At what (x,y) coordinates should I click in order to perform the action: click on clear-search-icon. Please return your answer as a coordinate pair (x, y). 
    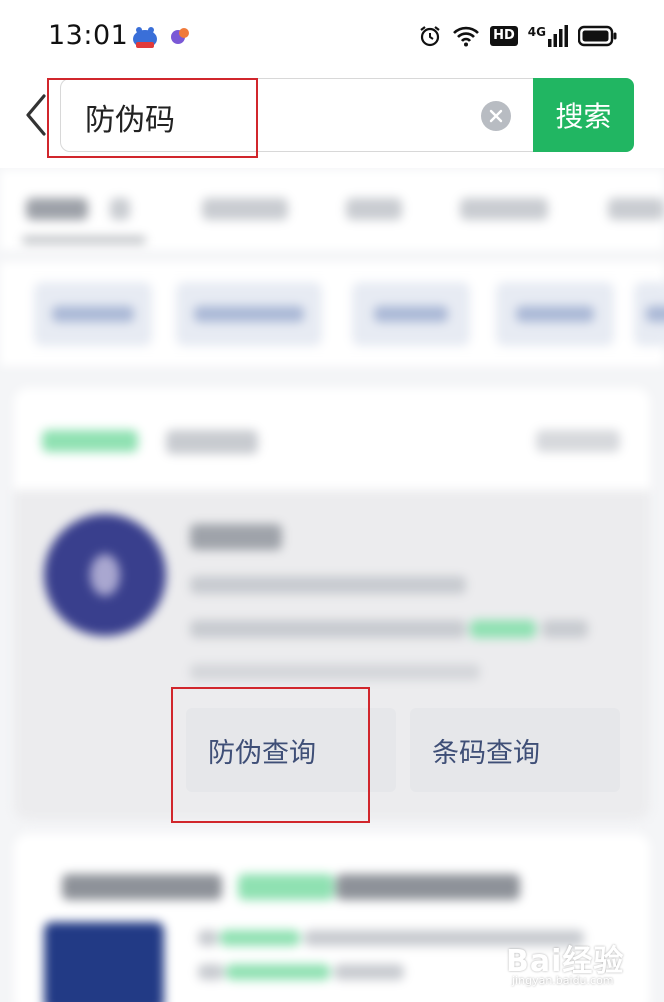
    Looking at the image, I should click on (496, 116).